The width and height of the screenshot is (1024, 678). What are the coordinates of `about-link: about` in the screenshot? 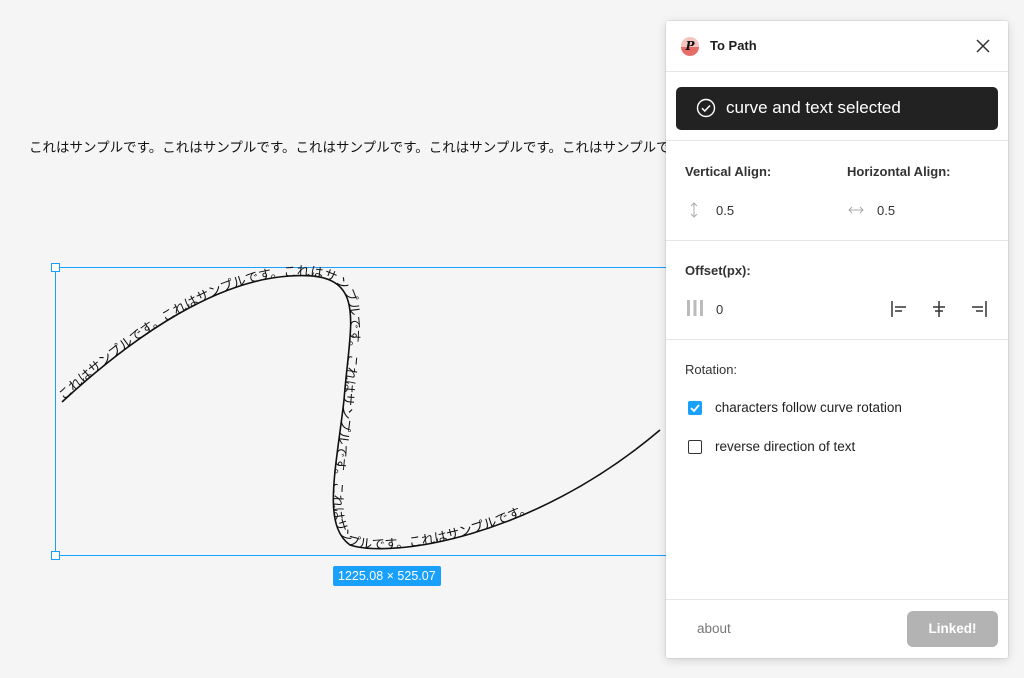 It's located at (714, 628).